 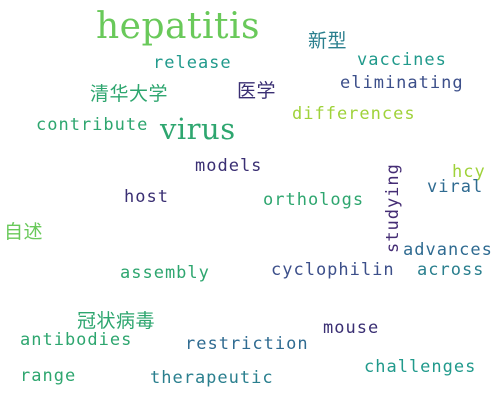 What do you see at coordinates (354, 114) in the screenshot?
I see `word-differences: differences` at bounding box center [354, 114].